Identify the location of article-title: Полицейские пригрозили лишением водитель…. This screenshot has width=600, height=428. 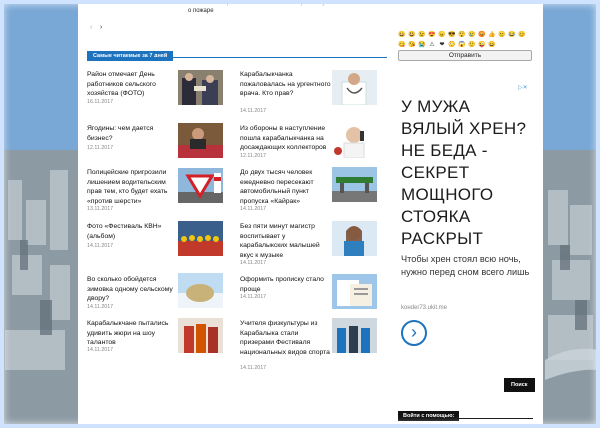
(133, 187).